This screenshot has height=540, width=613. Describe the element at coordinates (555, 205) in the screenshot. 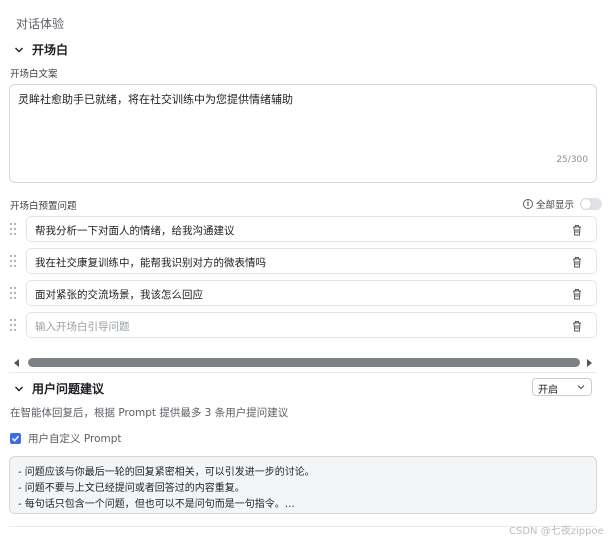

I see `show-all-label: 全部显示` at that location.